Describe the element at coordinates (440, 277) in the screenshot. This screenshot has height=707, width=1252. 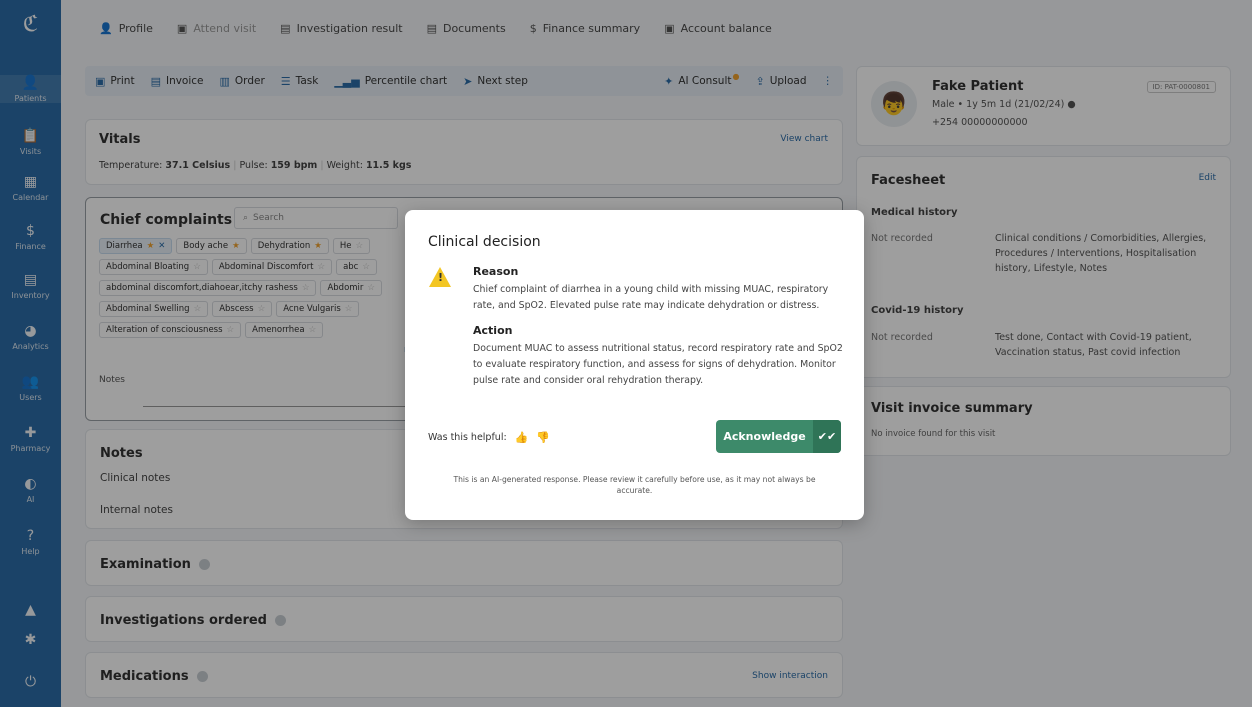
I see `warning-icon: !` at that location.